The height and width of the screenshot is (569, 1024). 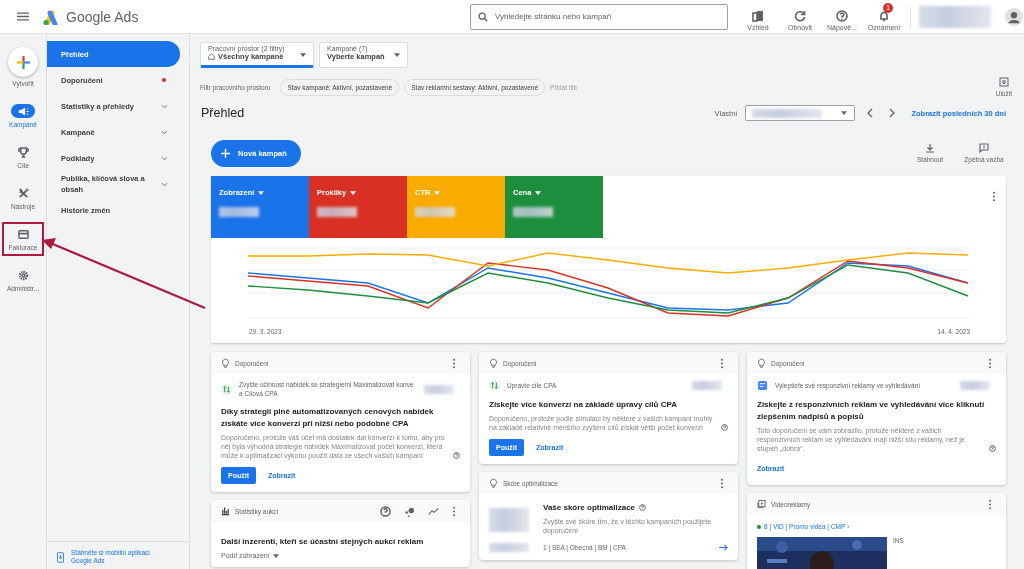 What do you see at coordinates (483, 16) in the screenshot?
I see `search-icon` at bounding box center [483, 16].